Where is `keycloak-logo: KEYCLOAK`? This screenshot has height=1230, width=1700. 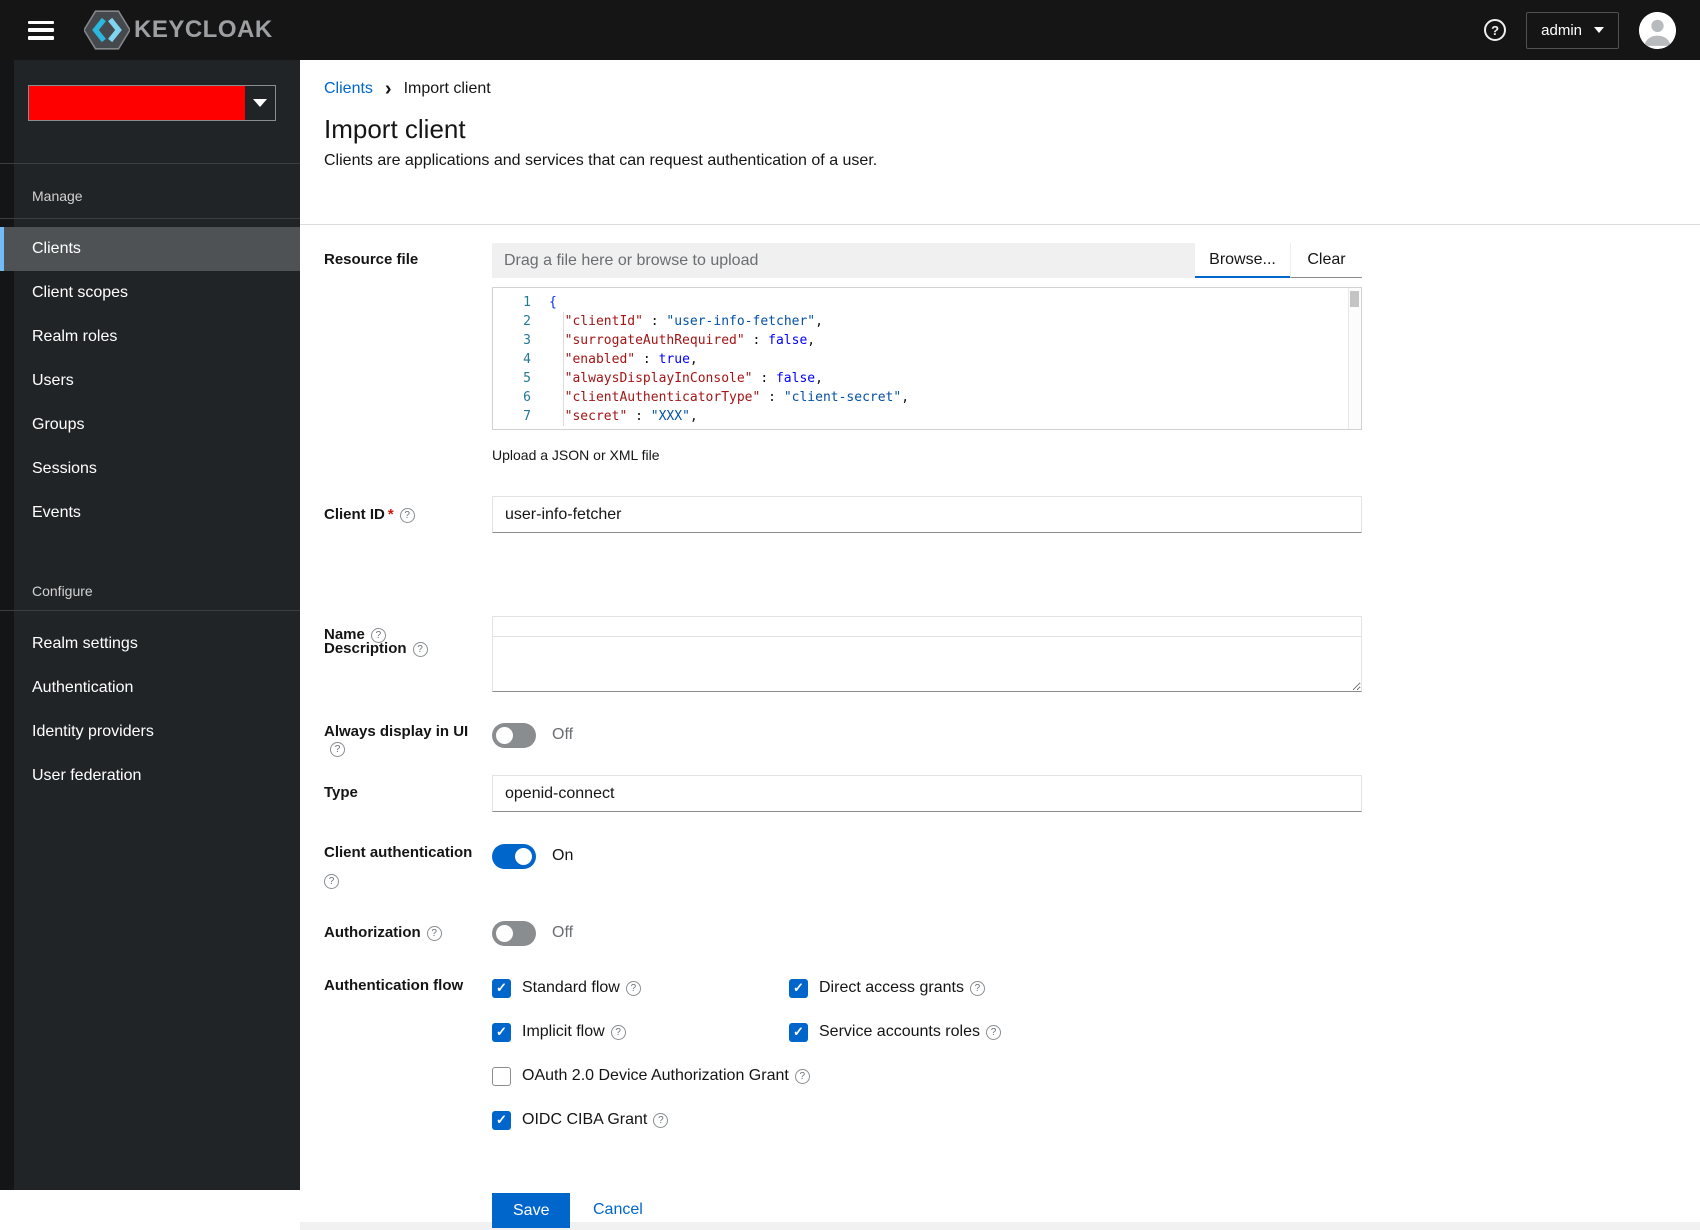 keycloak-logo: KEYCLOAK is located at coordinates (178, 30).